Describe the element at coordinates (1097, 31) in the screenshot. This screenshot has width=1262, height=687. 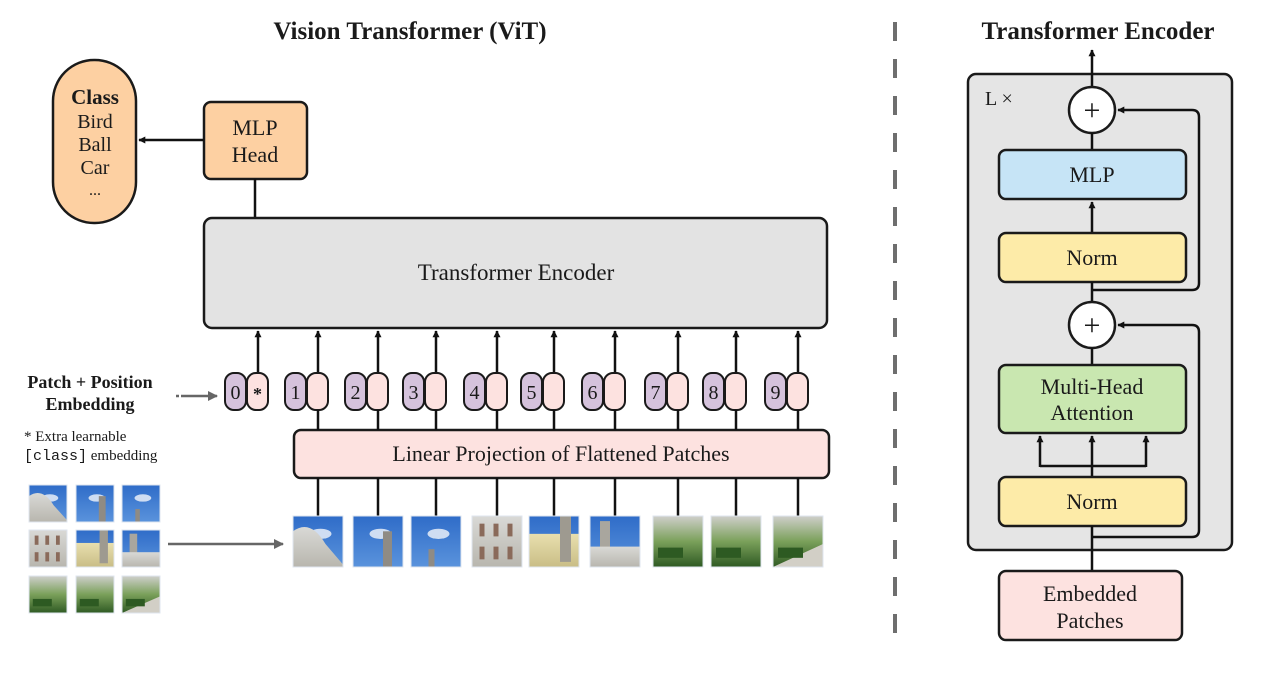
I see `encoder-title: Transformer Encoder` at that location.